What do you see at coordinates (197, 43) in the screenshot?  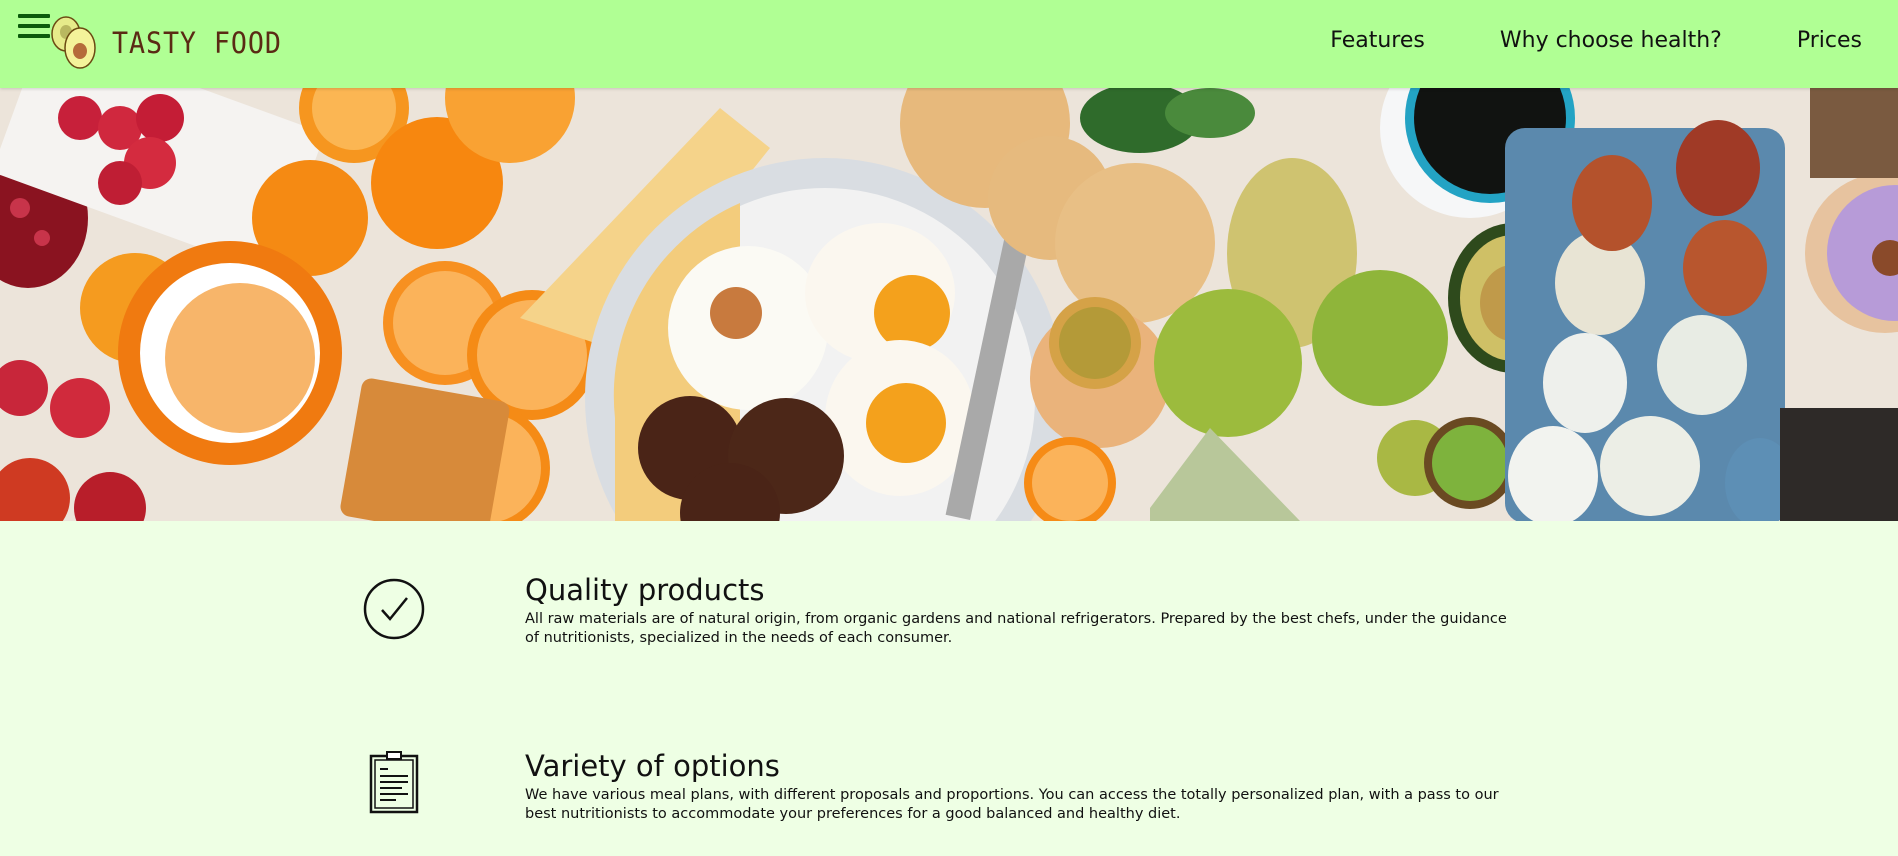 I see `brand-name: TASTY FOOD` at bounding box center [197, 43].